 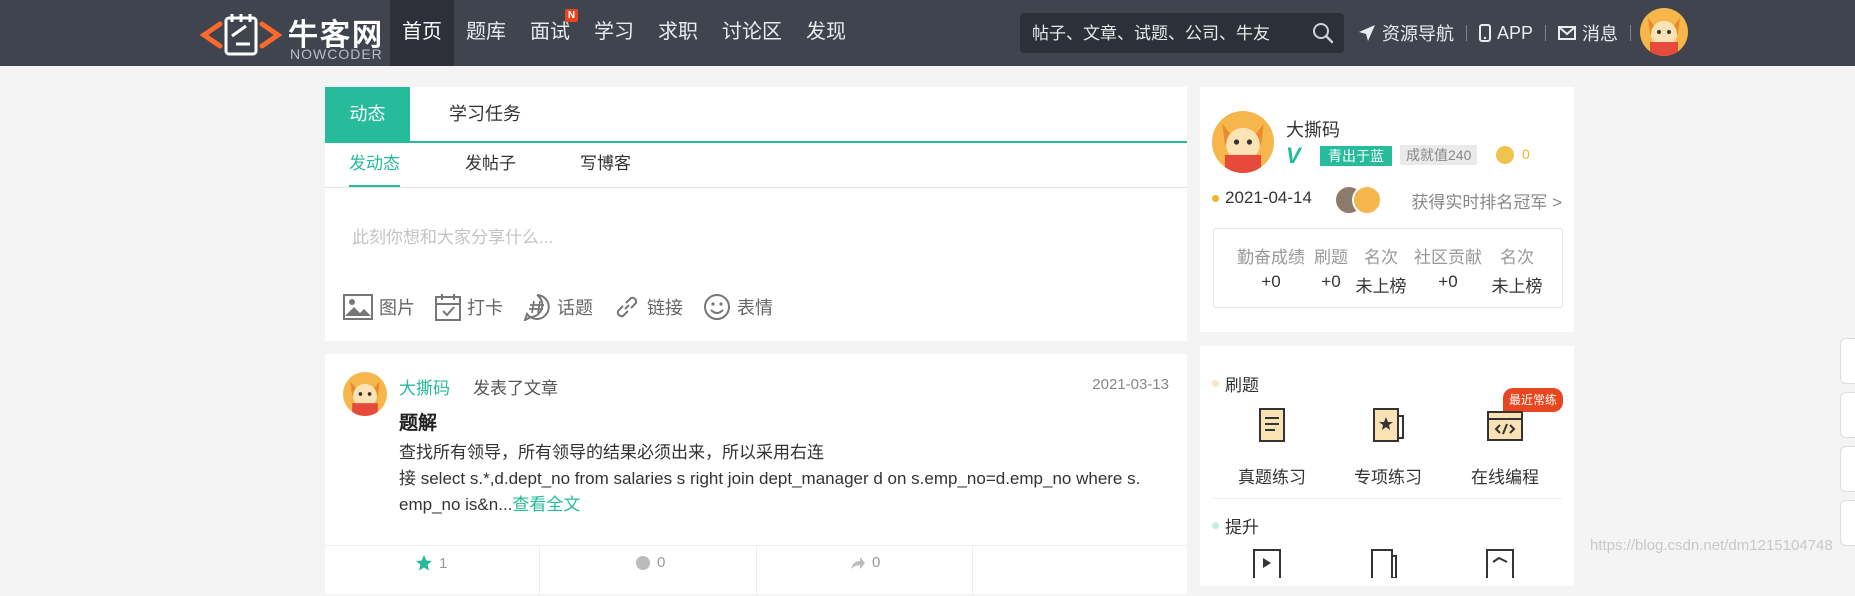 I want to click on excerpt-line: 查找所有领导，所有领导的结果必须出来，所以采用右连, so click(x=611, y=452).